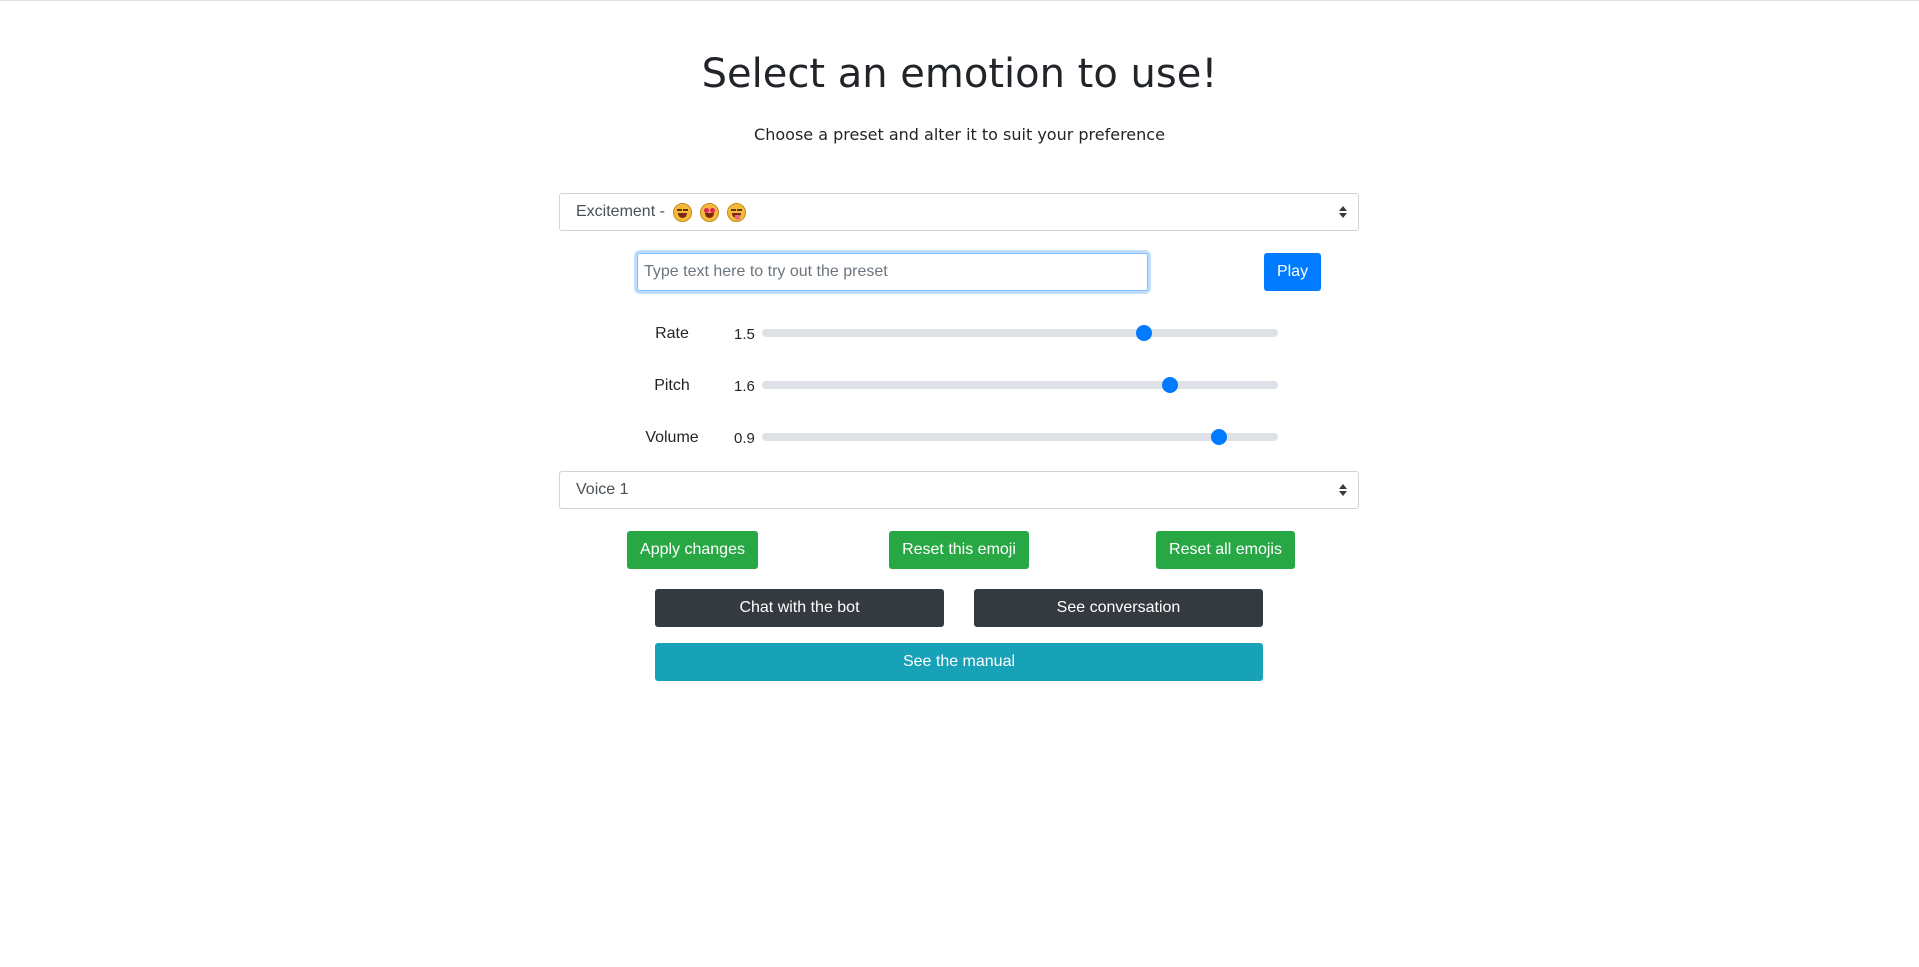  What do you see at coordinates (959, 550) in the screenshot?
I see `reset-this-emoji-button: Reset this emoji` at bounding box center [959, 550].